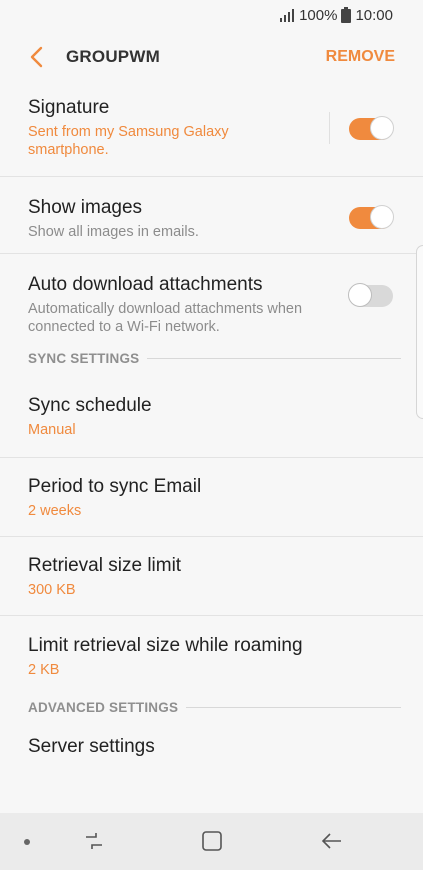  What do you see at coordinates (128, 141) in the screenshot?
I see `signature-text: Sent from my Samsung Galaxy smartphone.` at bounding box center [128, 141].